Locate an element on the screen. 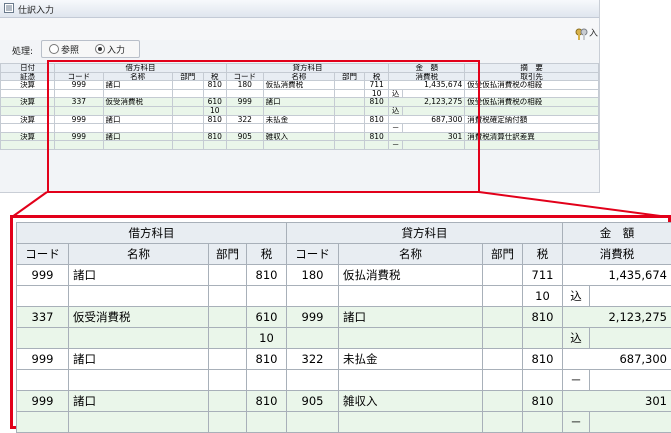 This screenshot has height=433, width=671. zoom-table-row: 999諸口 810180仮払消費税 7111,435,674 is located at coordinates (344, 275).